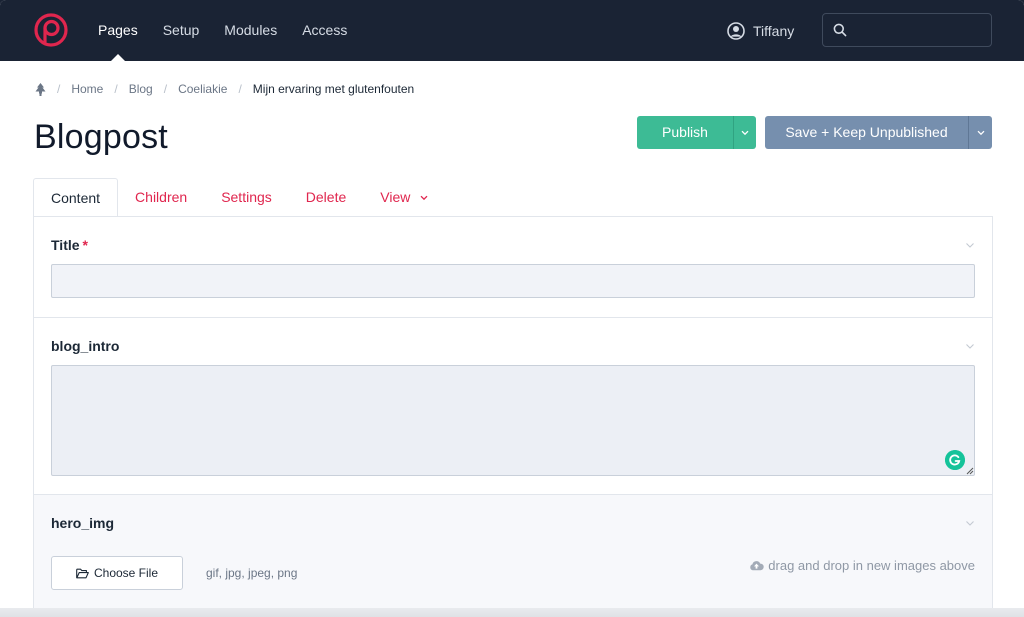 This screenshot has height=617, width=1024. Describe the element at coordinates (85, 346) in the screenshot. I see `field-blog-intro-label: blog_intro` at that location.